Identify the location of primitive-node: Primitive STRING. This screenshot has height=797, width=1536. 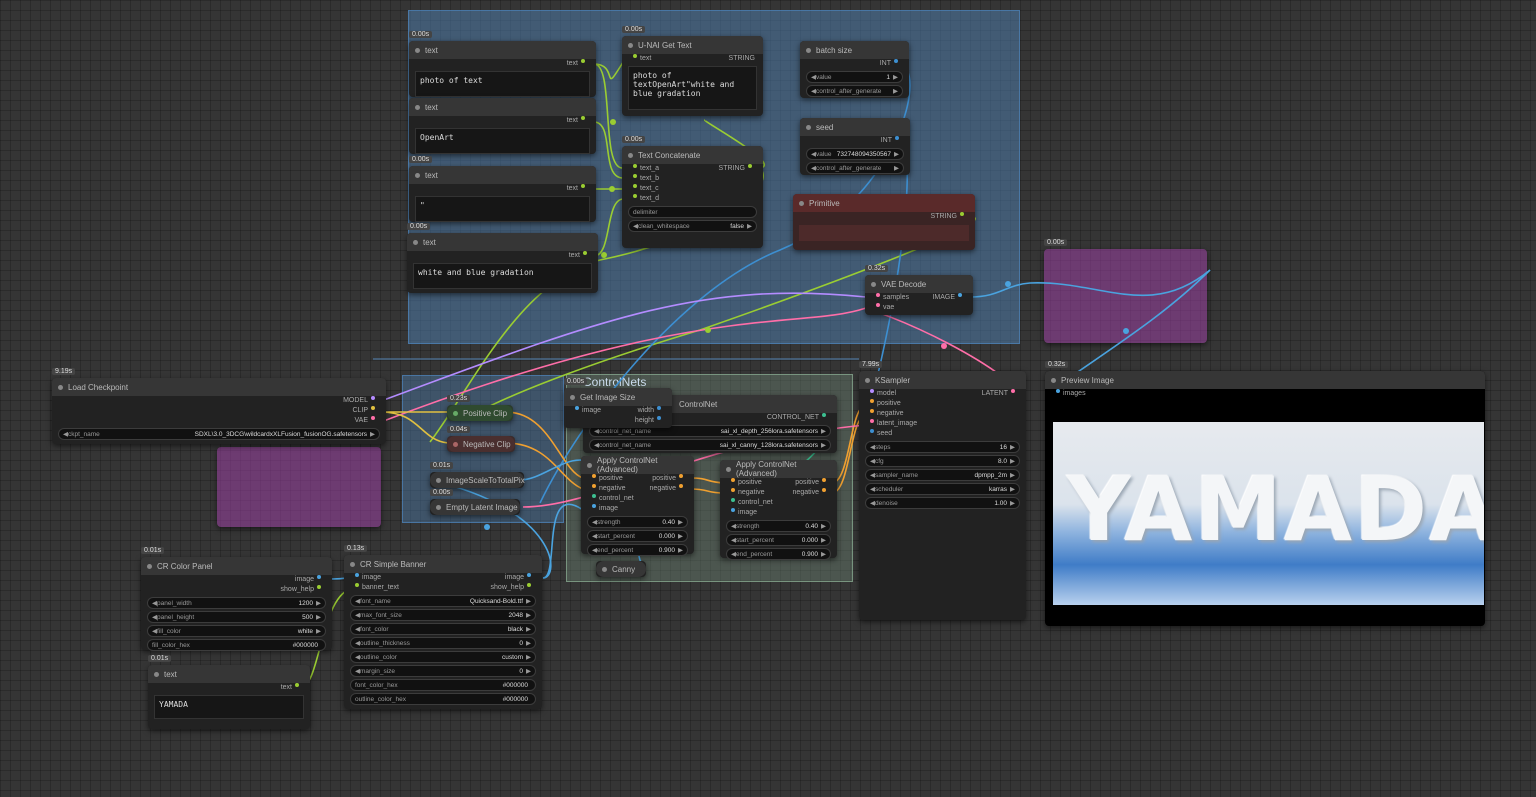
(884, 222).